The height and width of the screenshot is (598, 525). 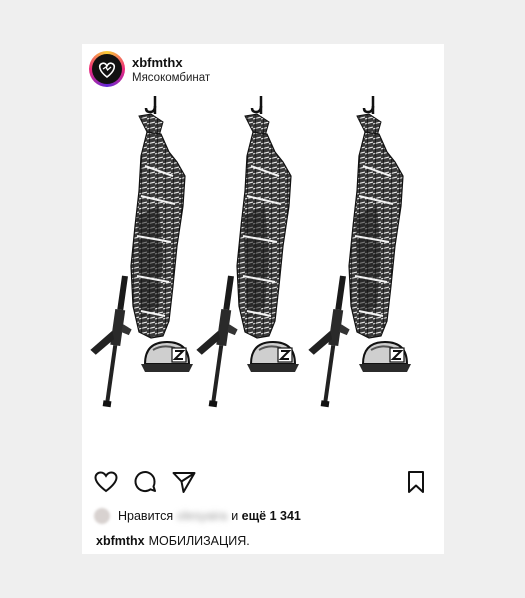 What do you see at coordinates (184, 482) in the screenshot?
I see `paper-plane-icon` at bounding box center [184, 482].